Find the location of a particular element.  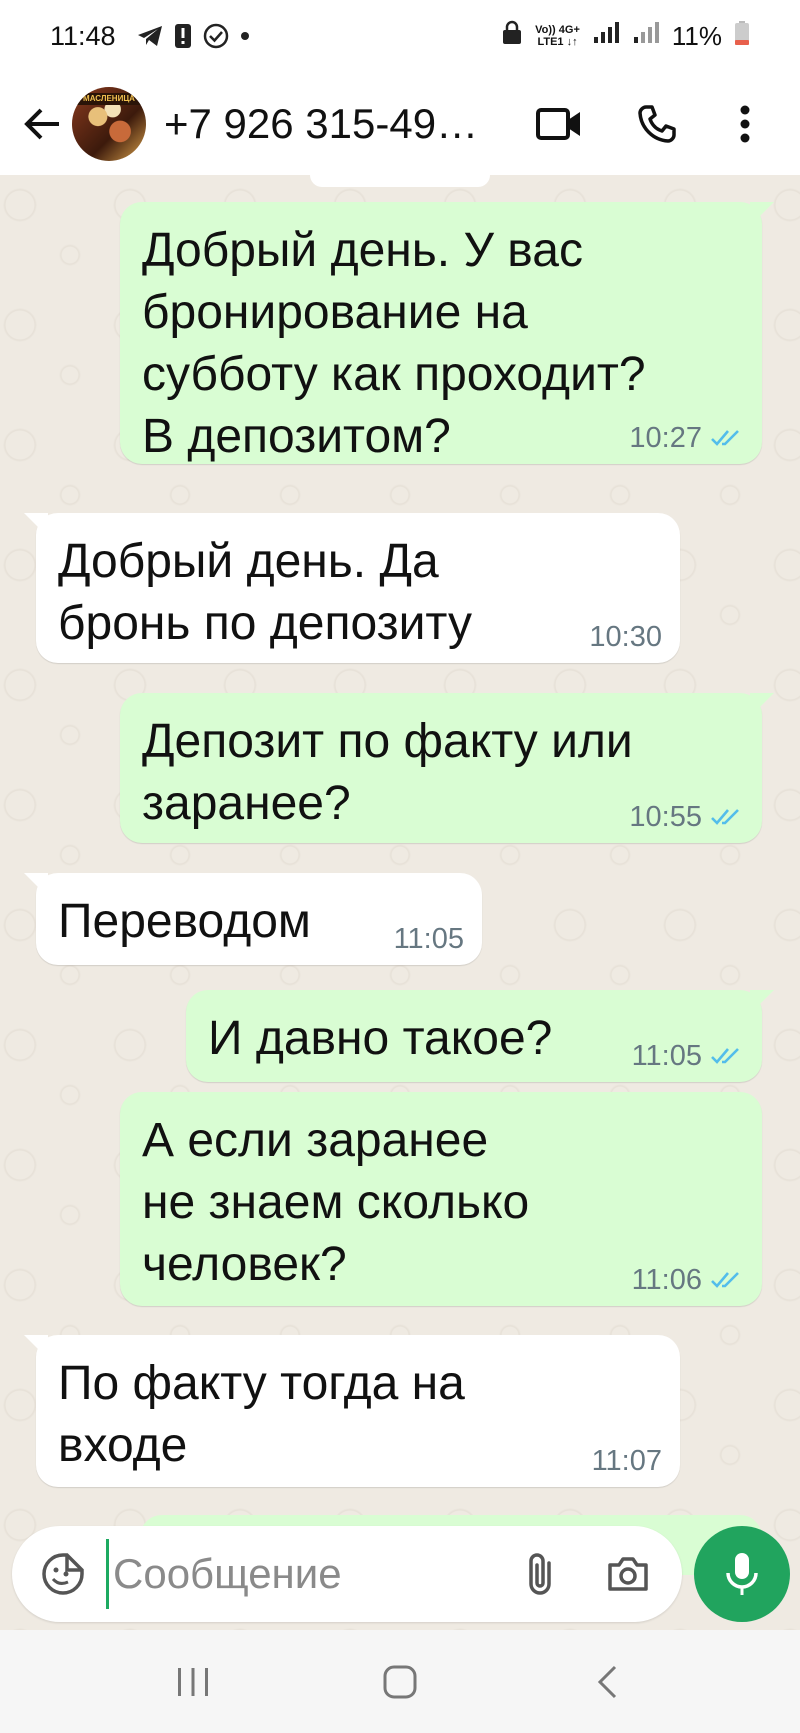

video-camera-icon is located at coordinates (558, 123).